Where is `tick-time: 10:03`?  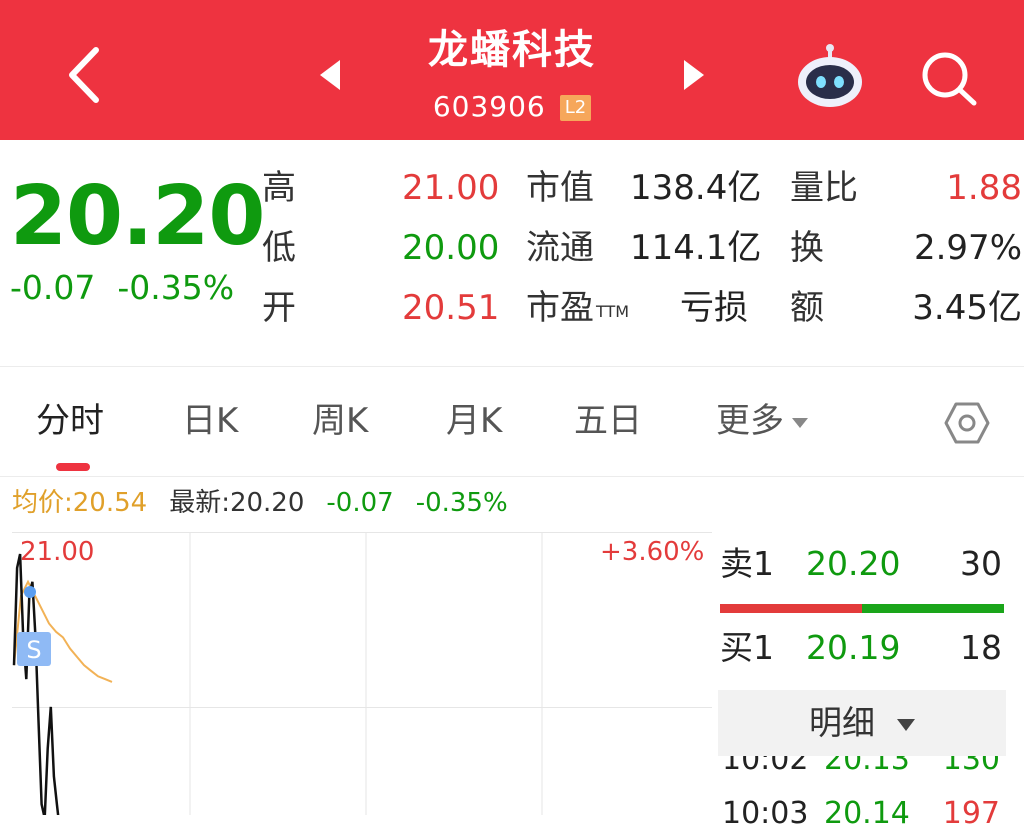 tick-time: 10:03 is located at coordinates (765, 813).